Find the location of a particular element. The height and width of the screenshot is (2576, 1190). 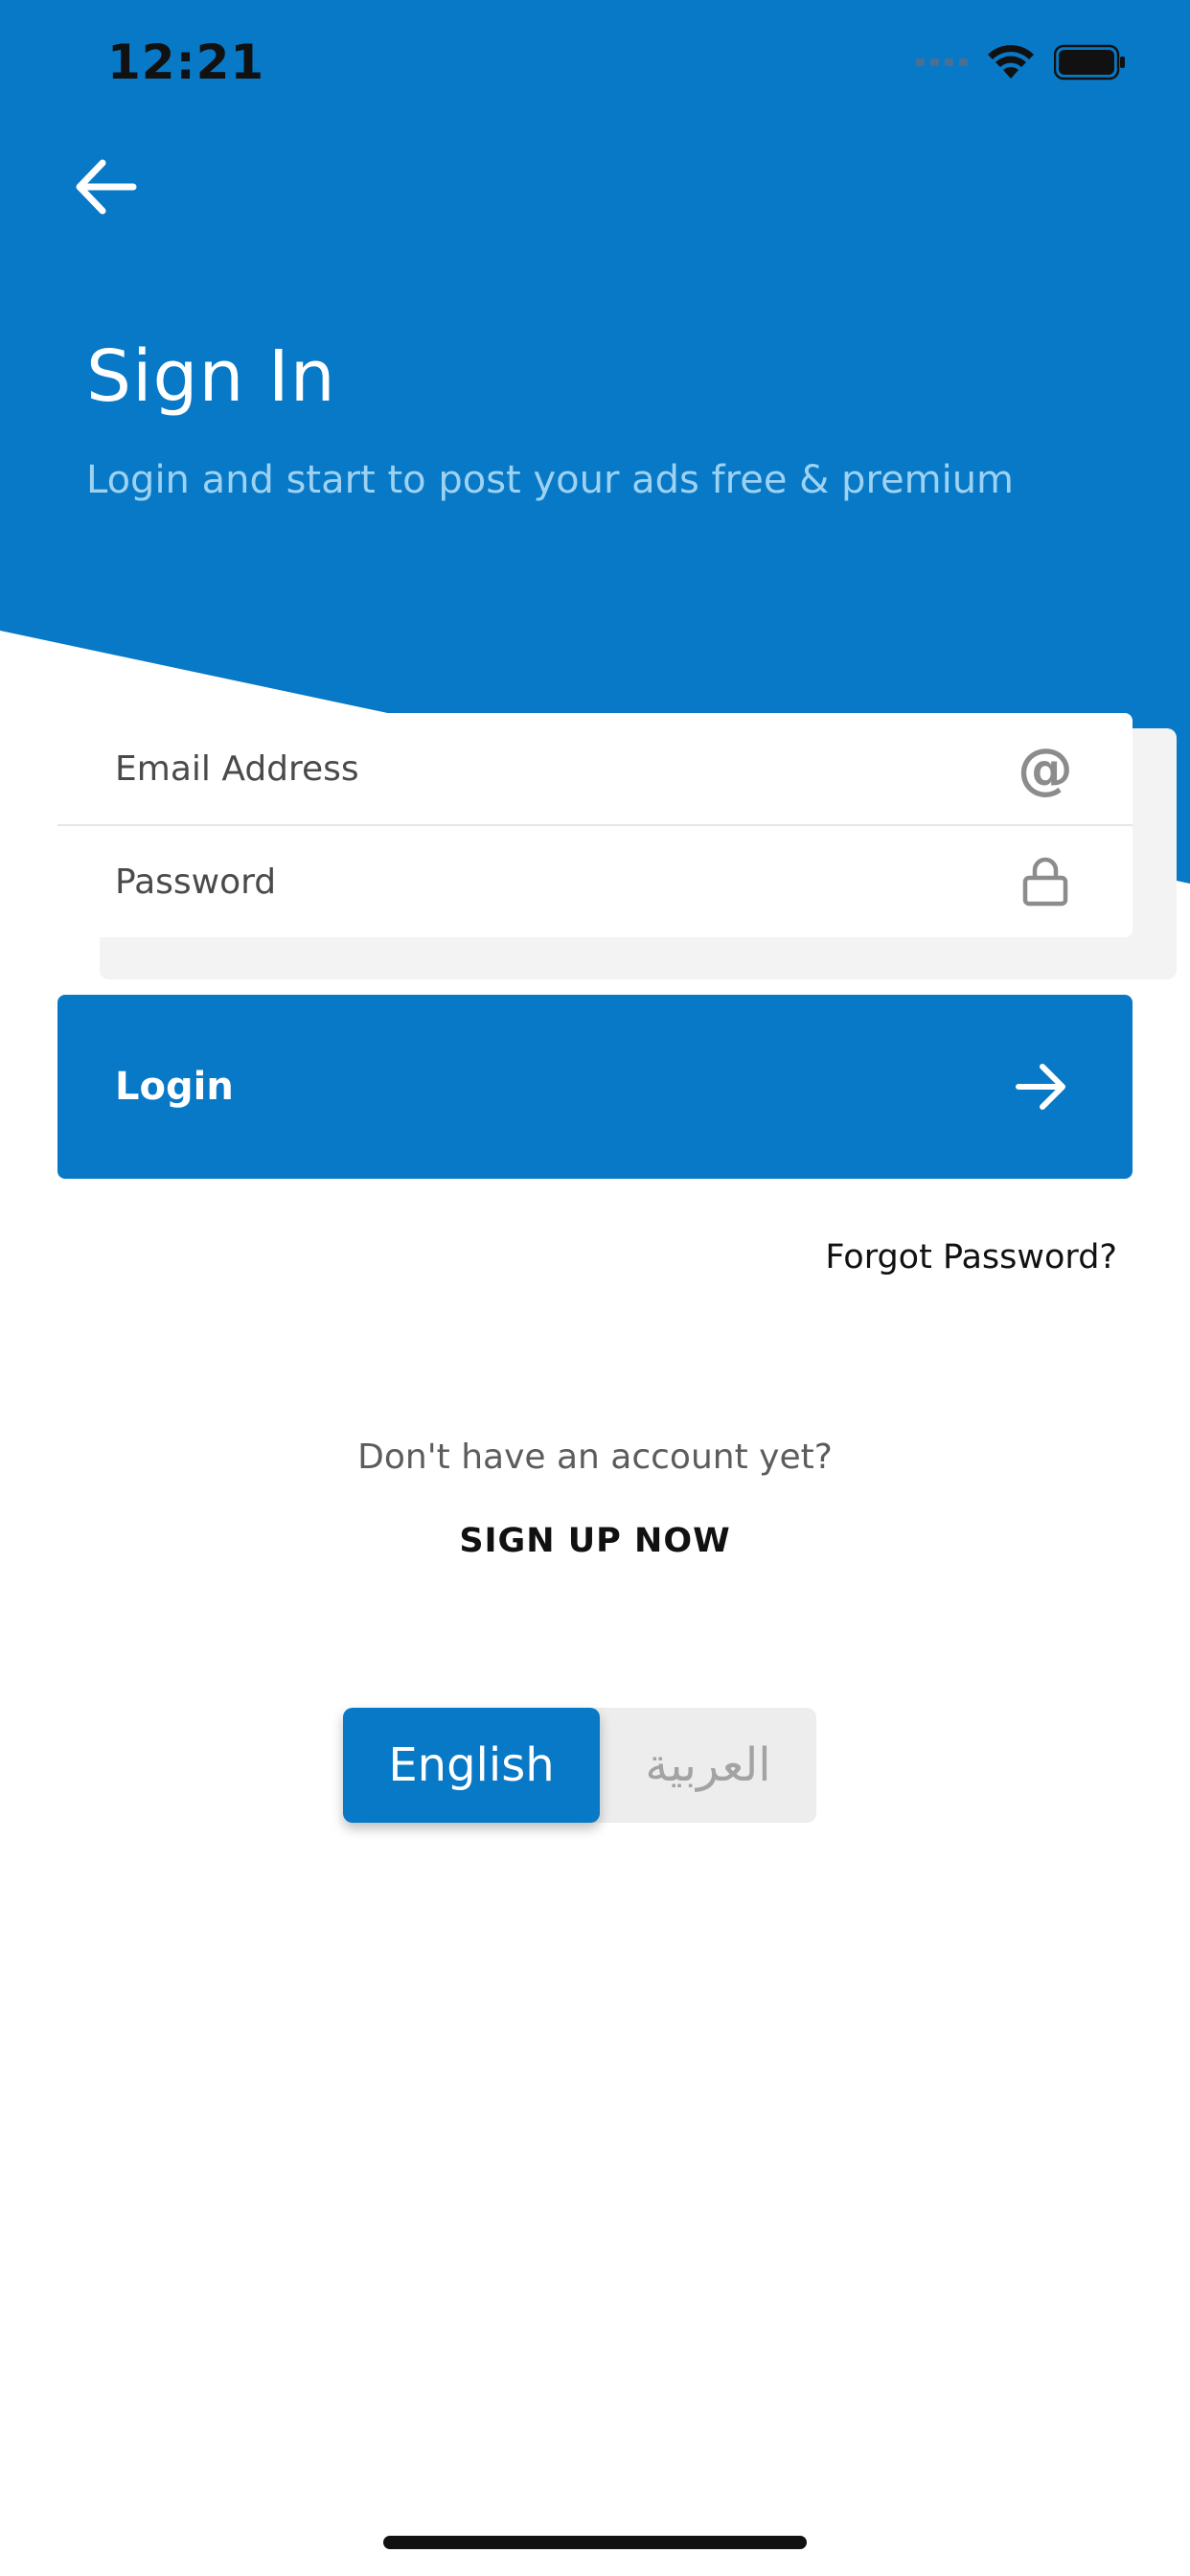

back-button is located at coordinates (105, 187).